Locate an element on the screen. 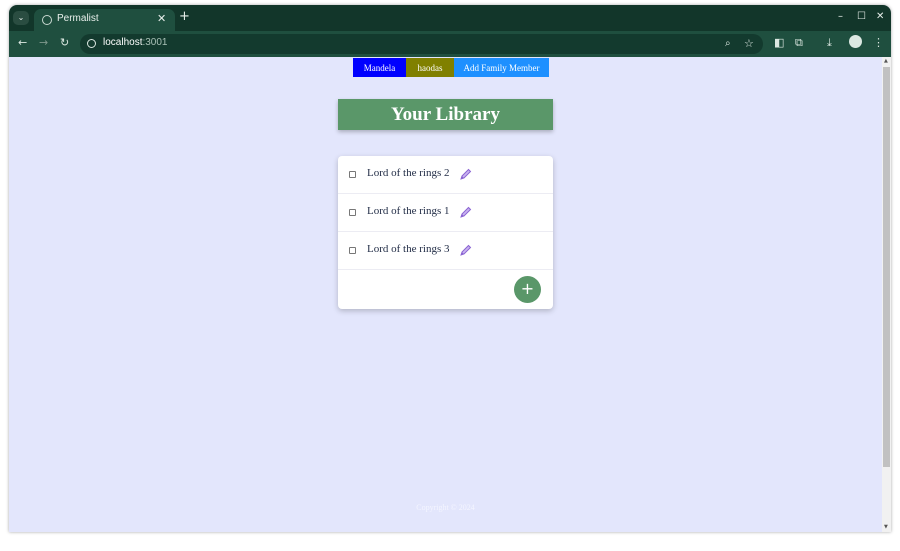  download-icon: ⤓ is located at coordinates (829, 43).